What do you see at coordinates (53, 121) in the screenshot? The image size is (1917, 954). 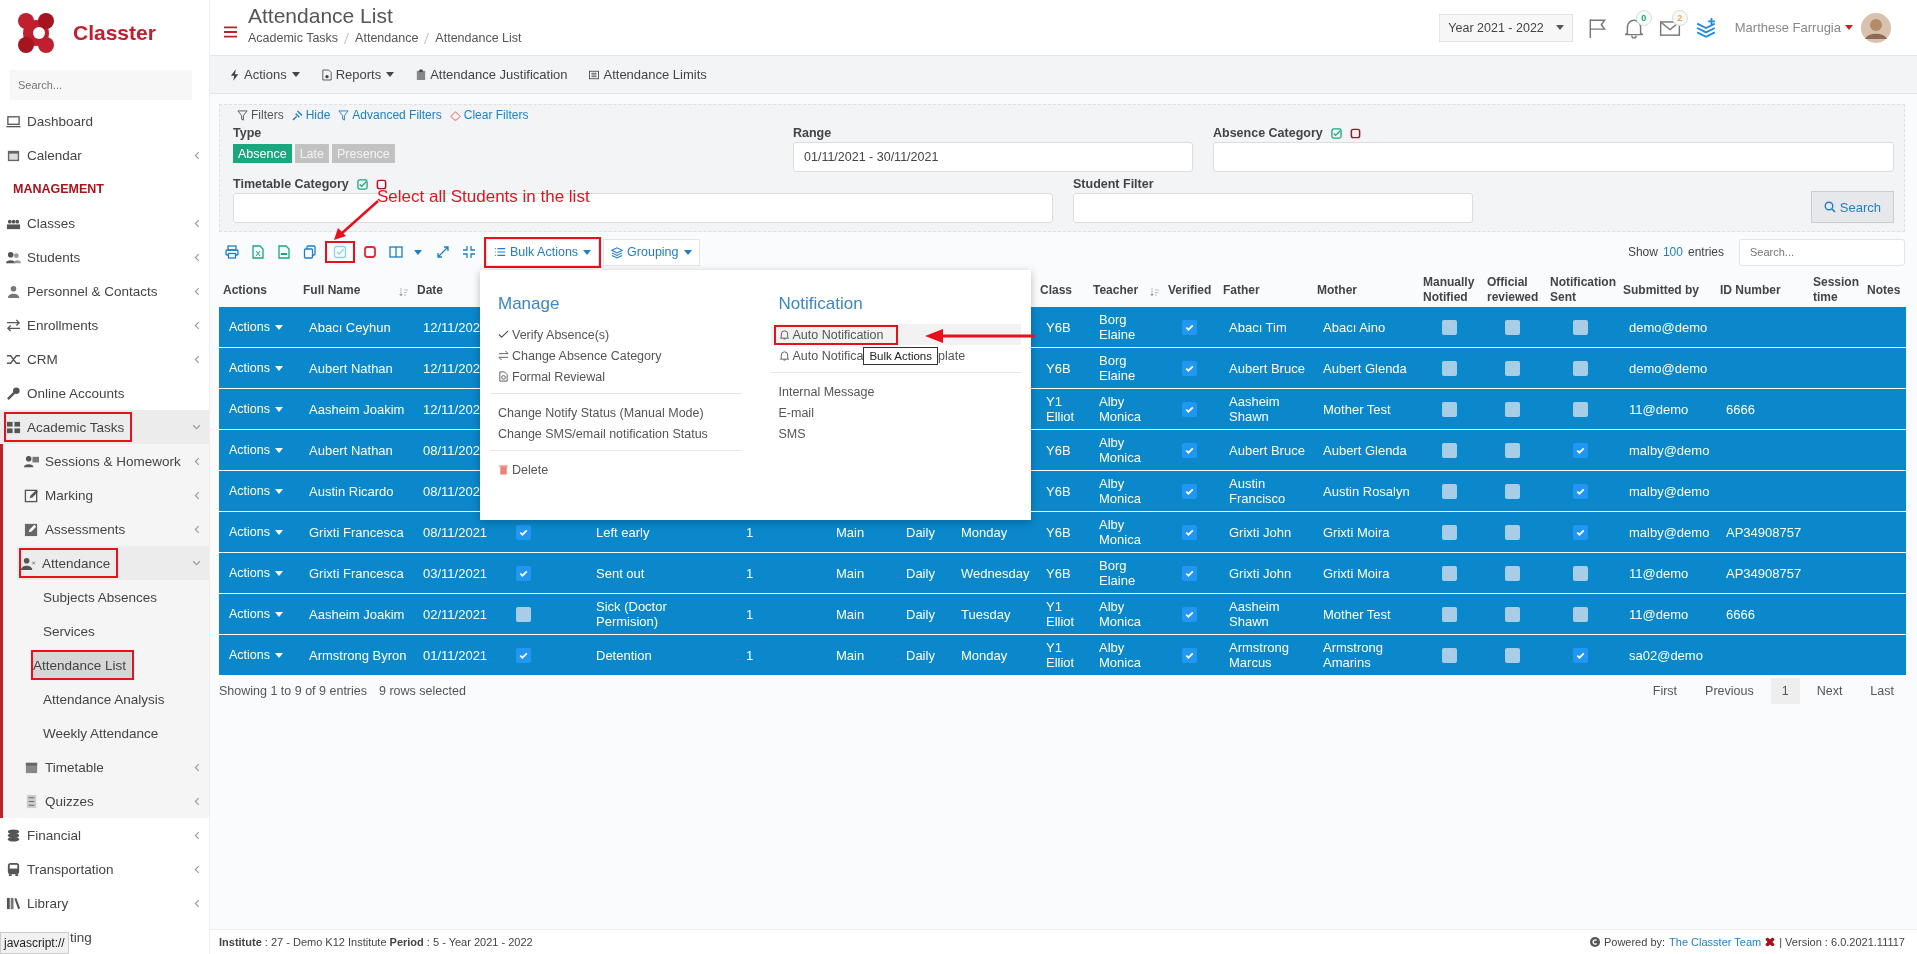 I see `sidebar-item: Dashboard` at bounding box center [53, 121].